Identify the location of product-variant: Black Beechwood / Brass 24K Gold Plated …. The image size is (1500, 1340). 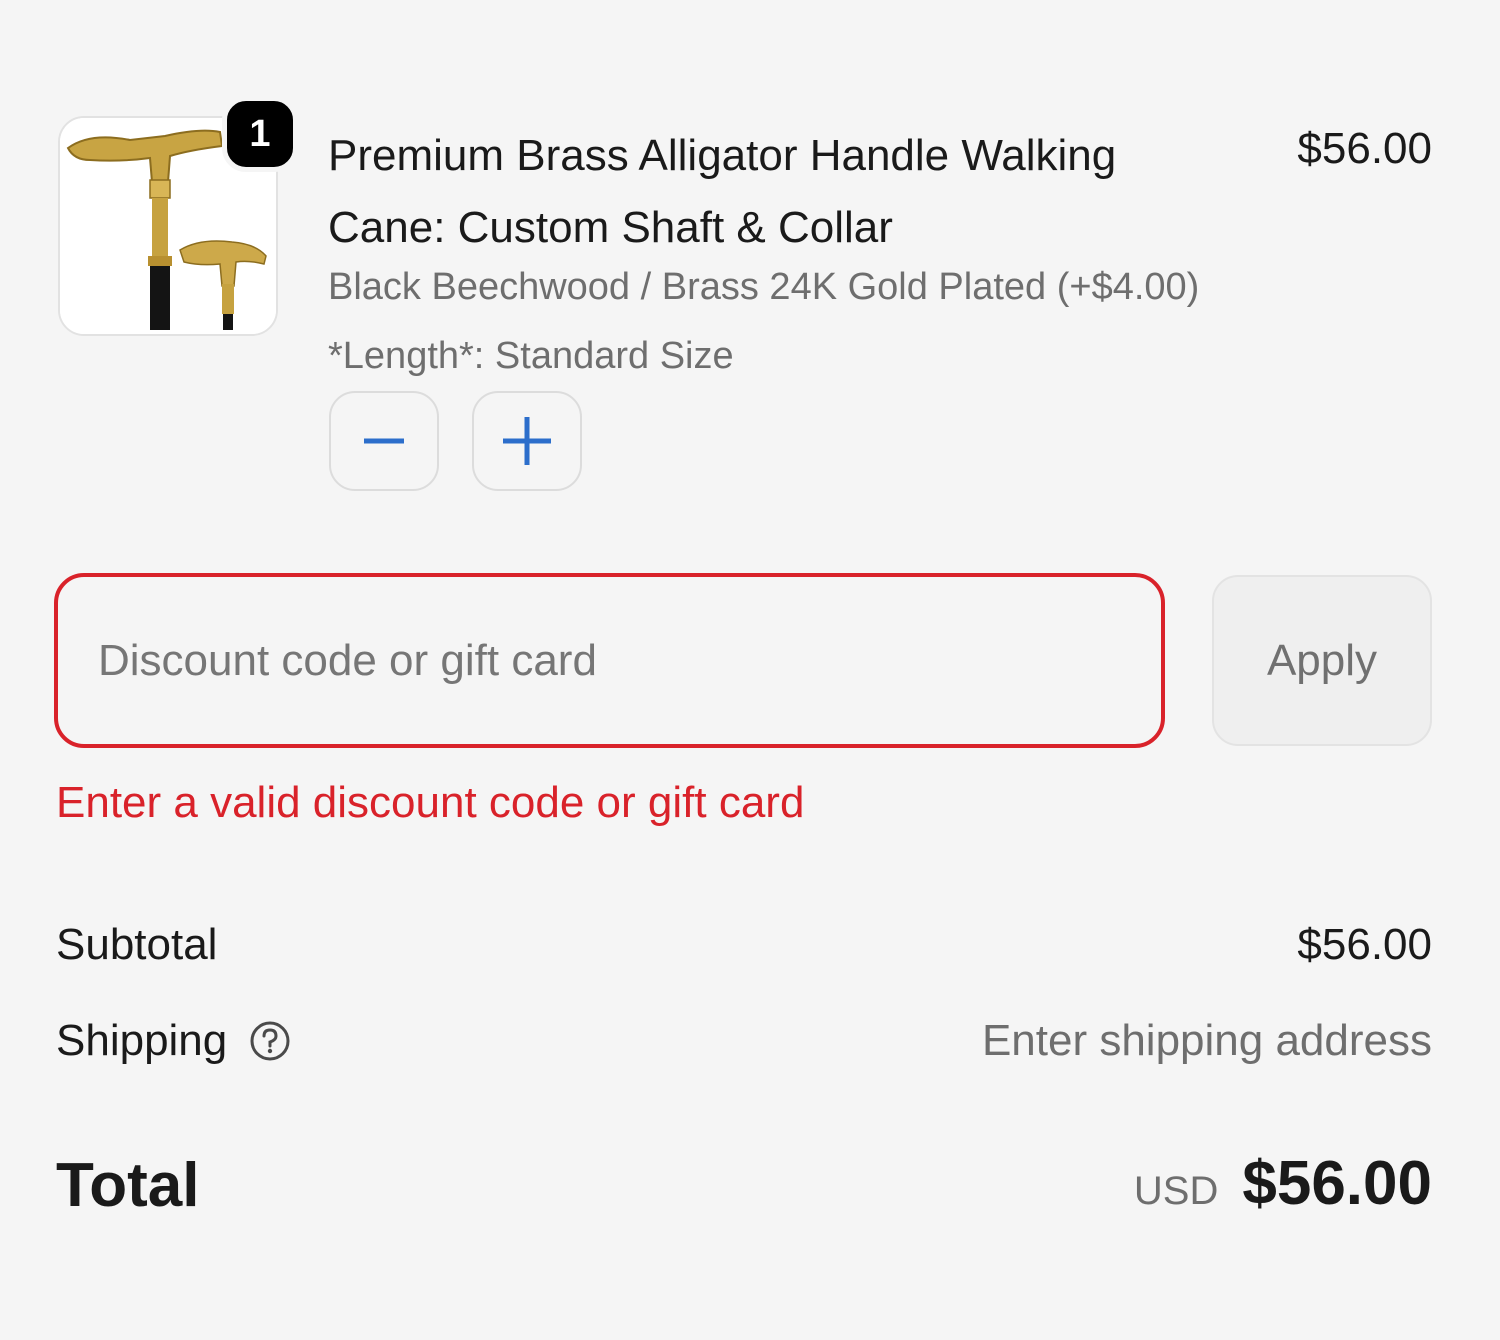
(764, 287).